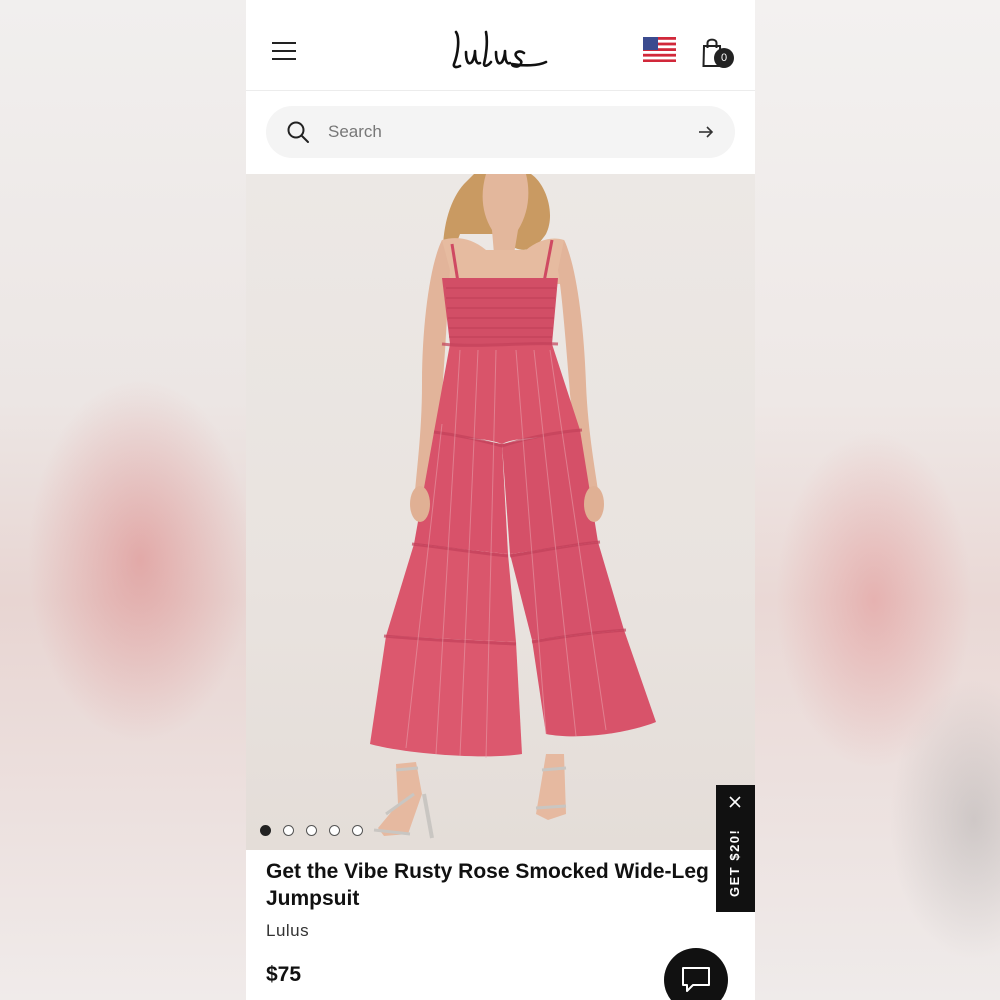  Describe the element at coordinates (696, 979) in the screenshot. I see `chat-bubble-icon` at that location.